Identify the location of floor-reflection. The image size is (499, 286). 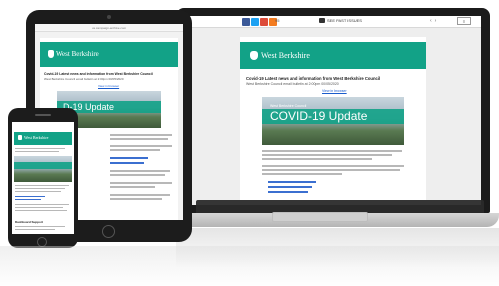
(249, 266).